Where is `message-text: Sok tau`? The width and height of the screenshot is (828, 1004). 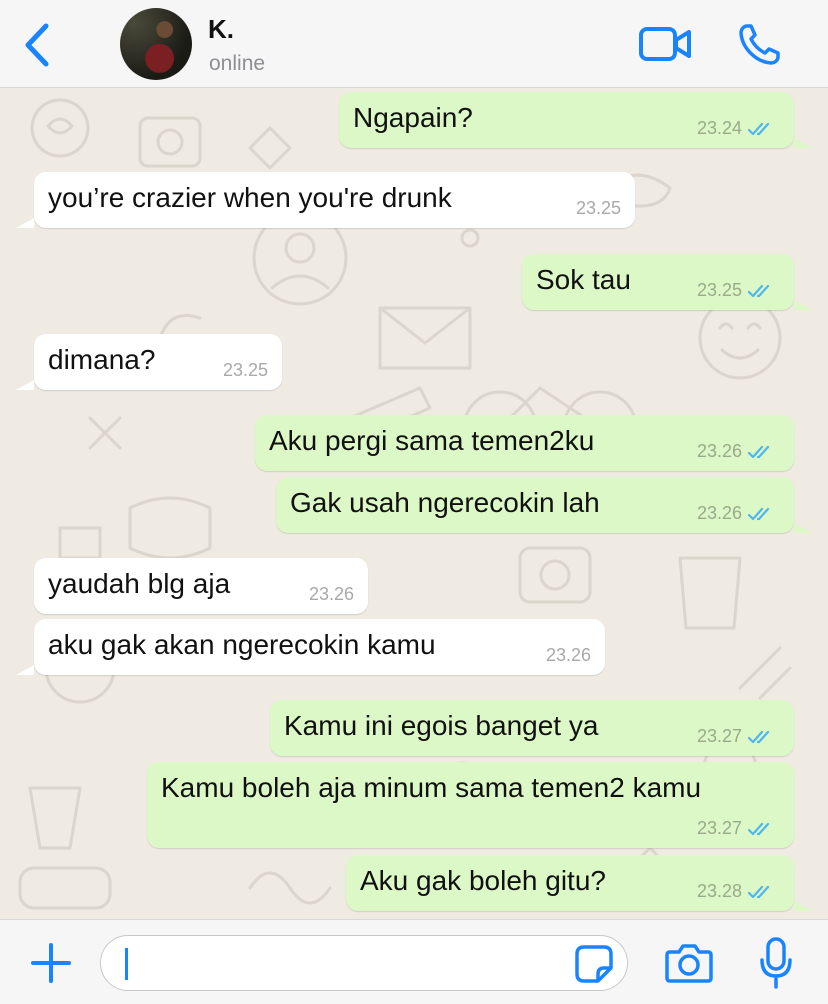
message-text: Sok tau is located at coordinates (583, 279).